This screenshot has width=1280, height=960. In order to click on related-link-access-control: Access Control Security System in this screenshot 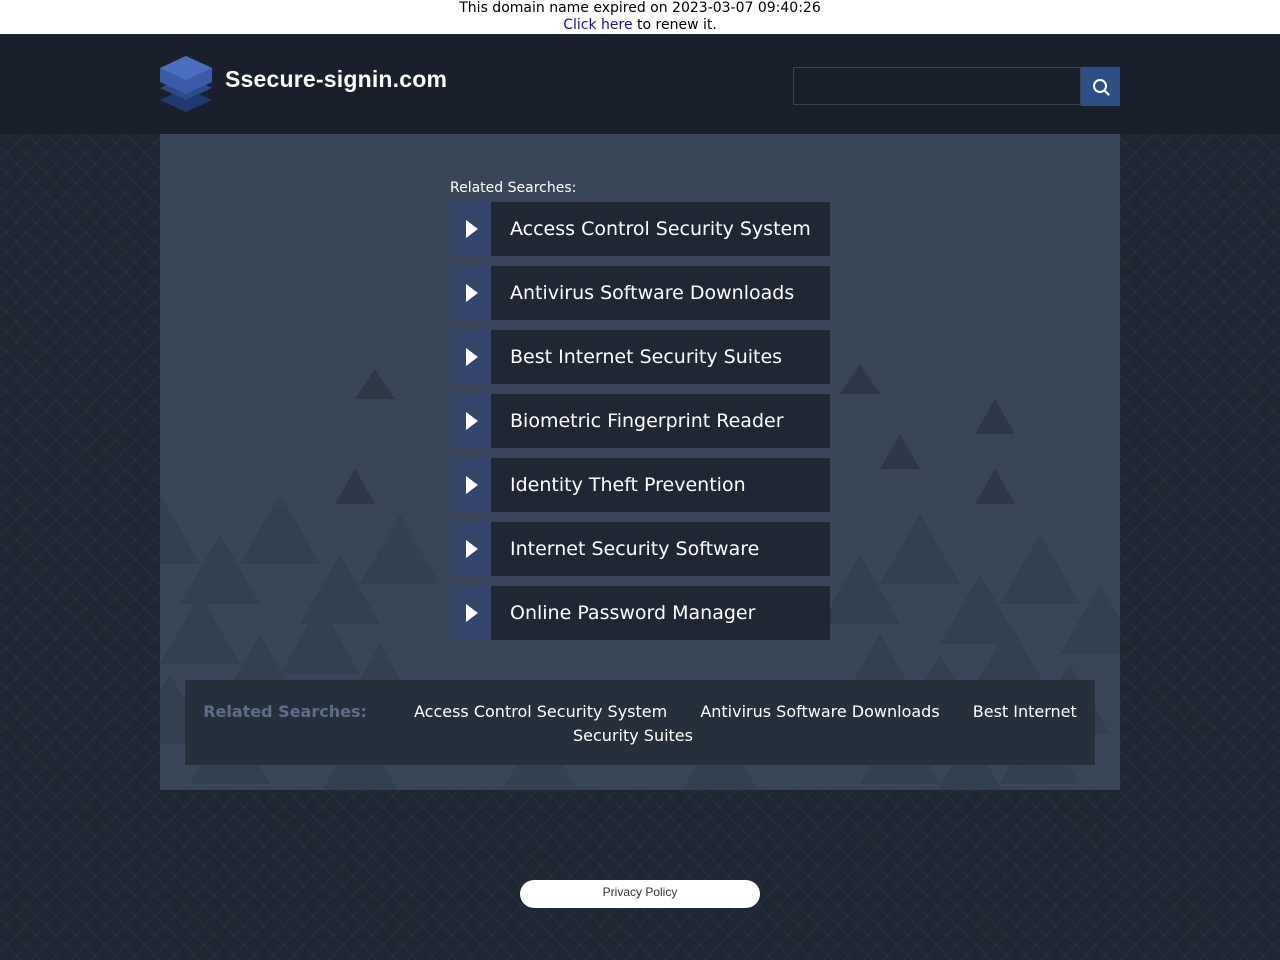, I will do `click(640, 229)`.